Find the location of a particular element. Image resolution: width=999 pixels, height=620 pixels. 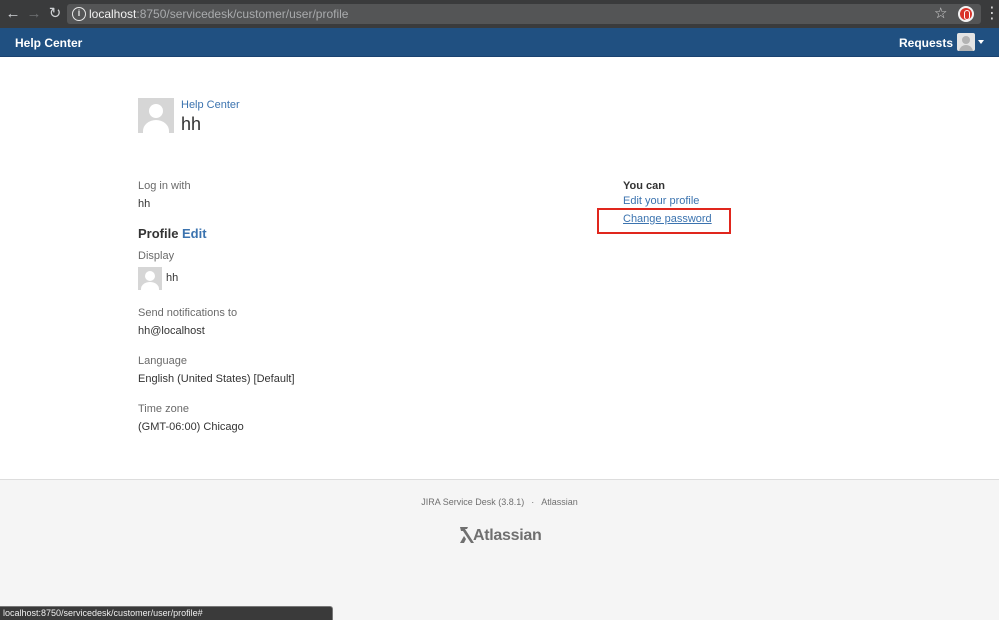

login-label: Log in with is located at coordinates (164, 186).